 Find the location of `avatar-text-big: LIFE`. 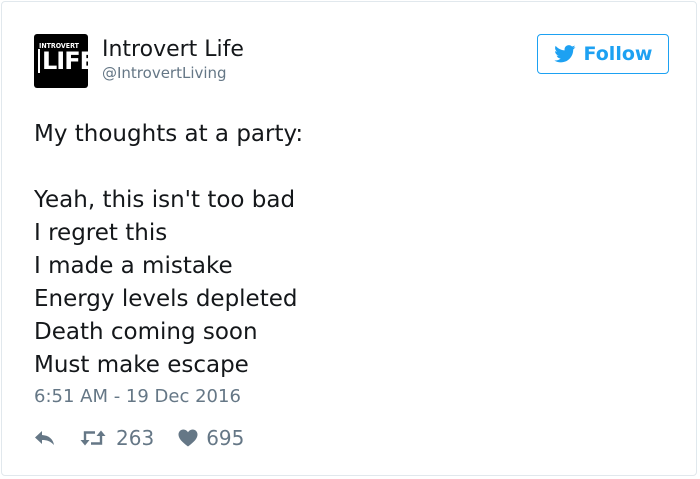

avatar-text-big: LIFE is located at coordinates (67, 61).